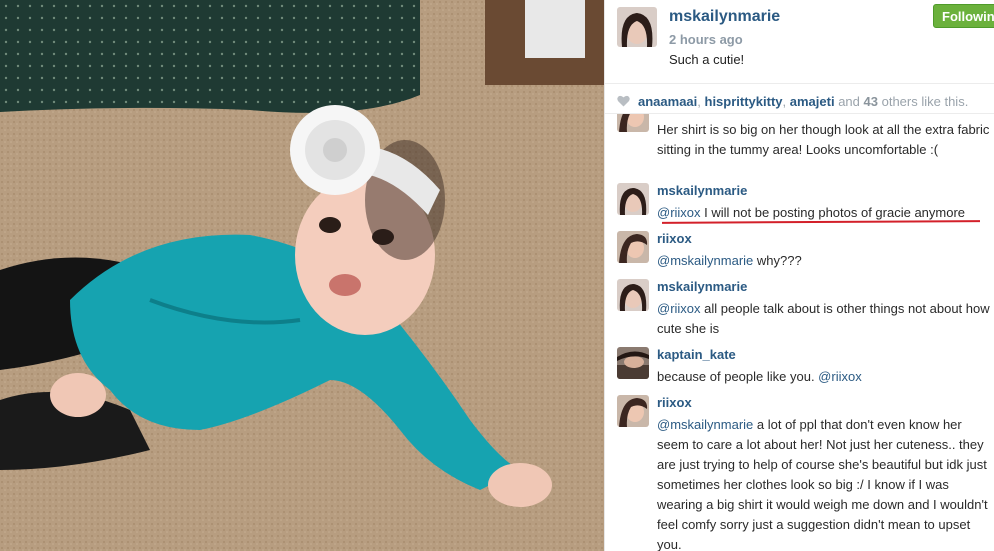 The image size is (994, 551). What do you see at coordinates (696, 354) in the screenshot?
I see `comment-username: kaptain_kate` at bounding box center [696, 354].